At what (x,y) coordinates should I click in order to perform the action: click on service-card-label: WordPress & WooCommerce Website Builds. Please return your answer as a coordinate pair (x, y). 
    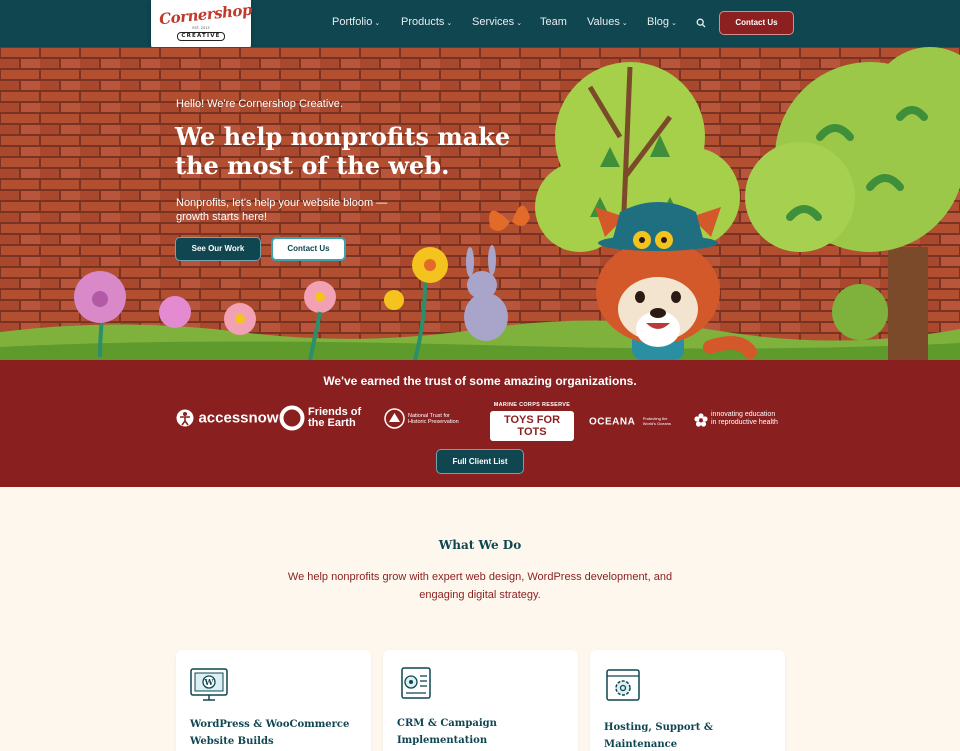
    Looking at the image, I should click on (270, 733).